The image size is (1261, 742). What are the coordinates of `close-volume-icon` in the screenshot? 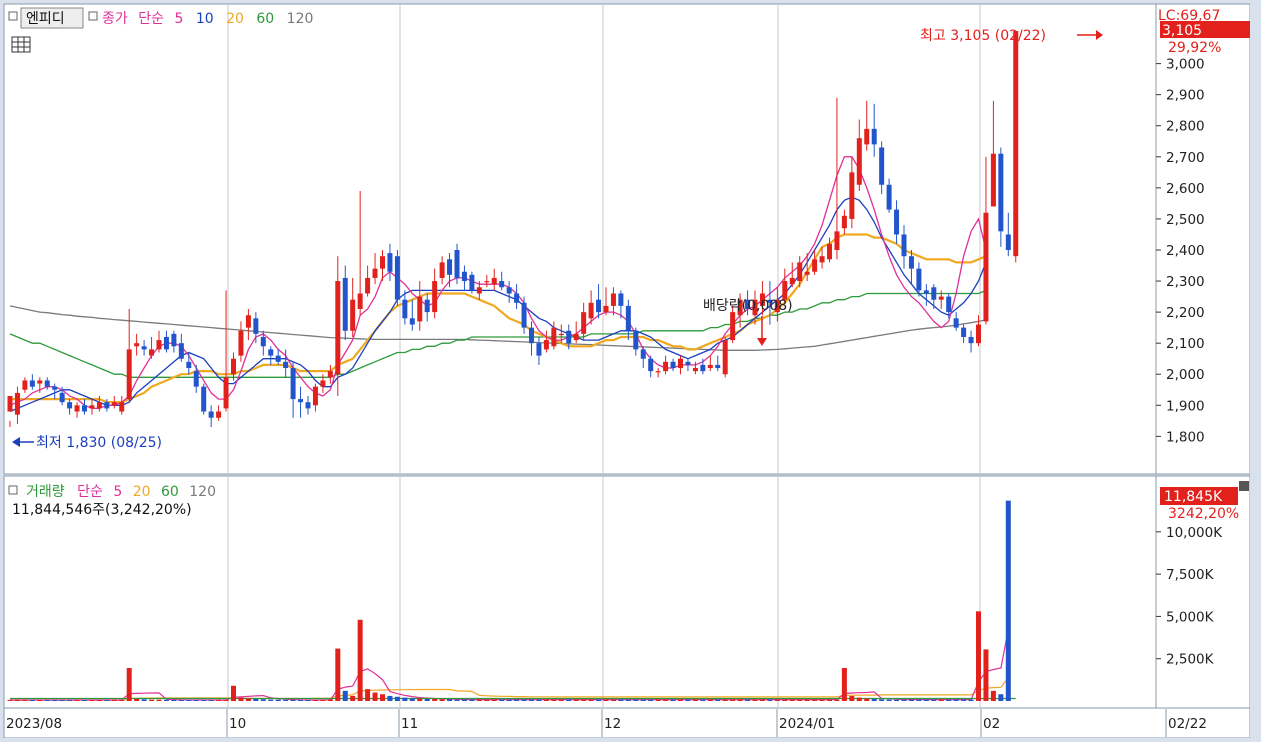 It's located at (1244, 486).